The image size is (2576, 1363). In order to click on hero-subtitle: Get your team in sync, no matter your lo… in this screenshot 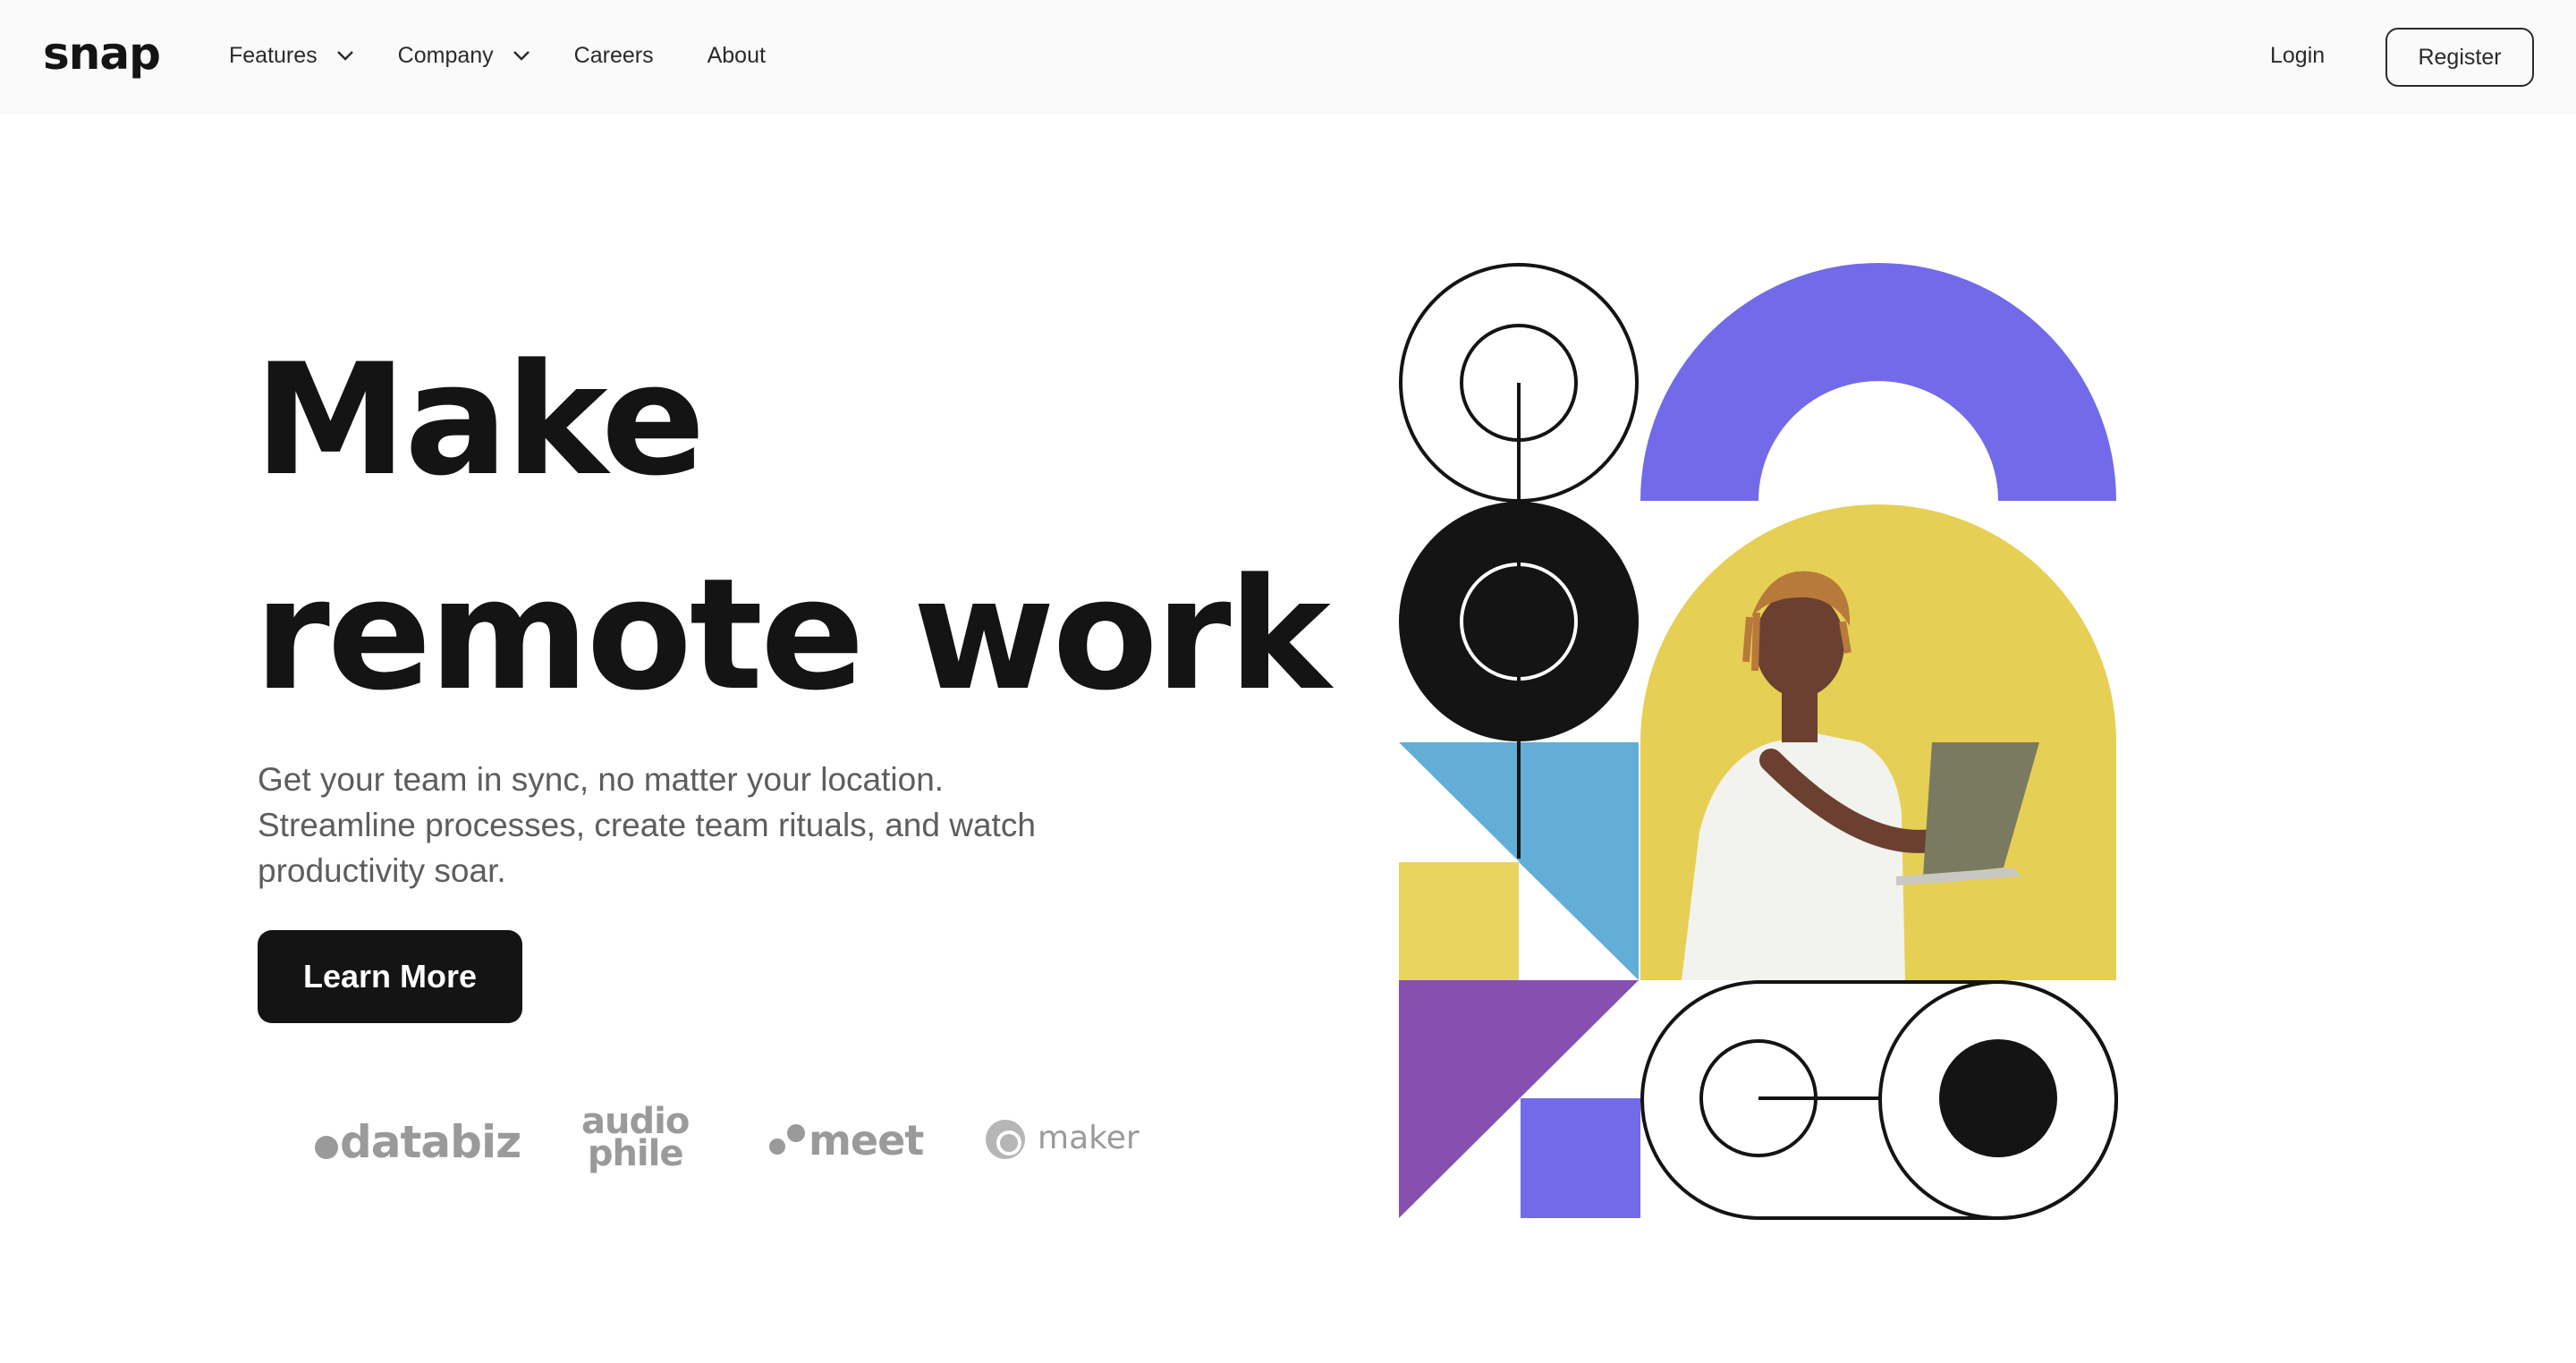, I will do `click(647, 825)`.